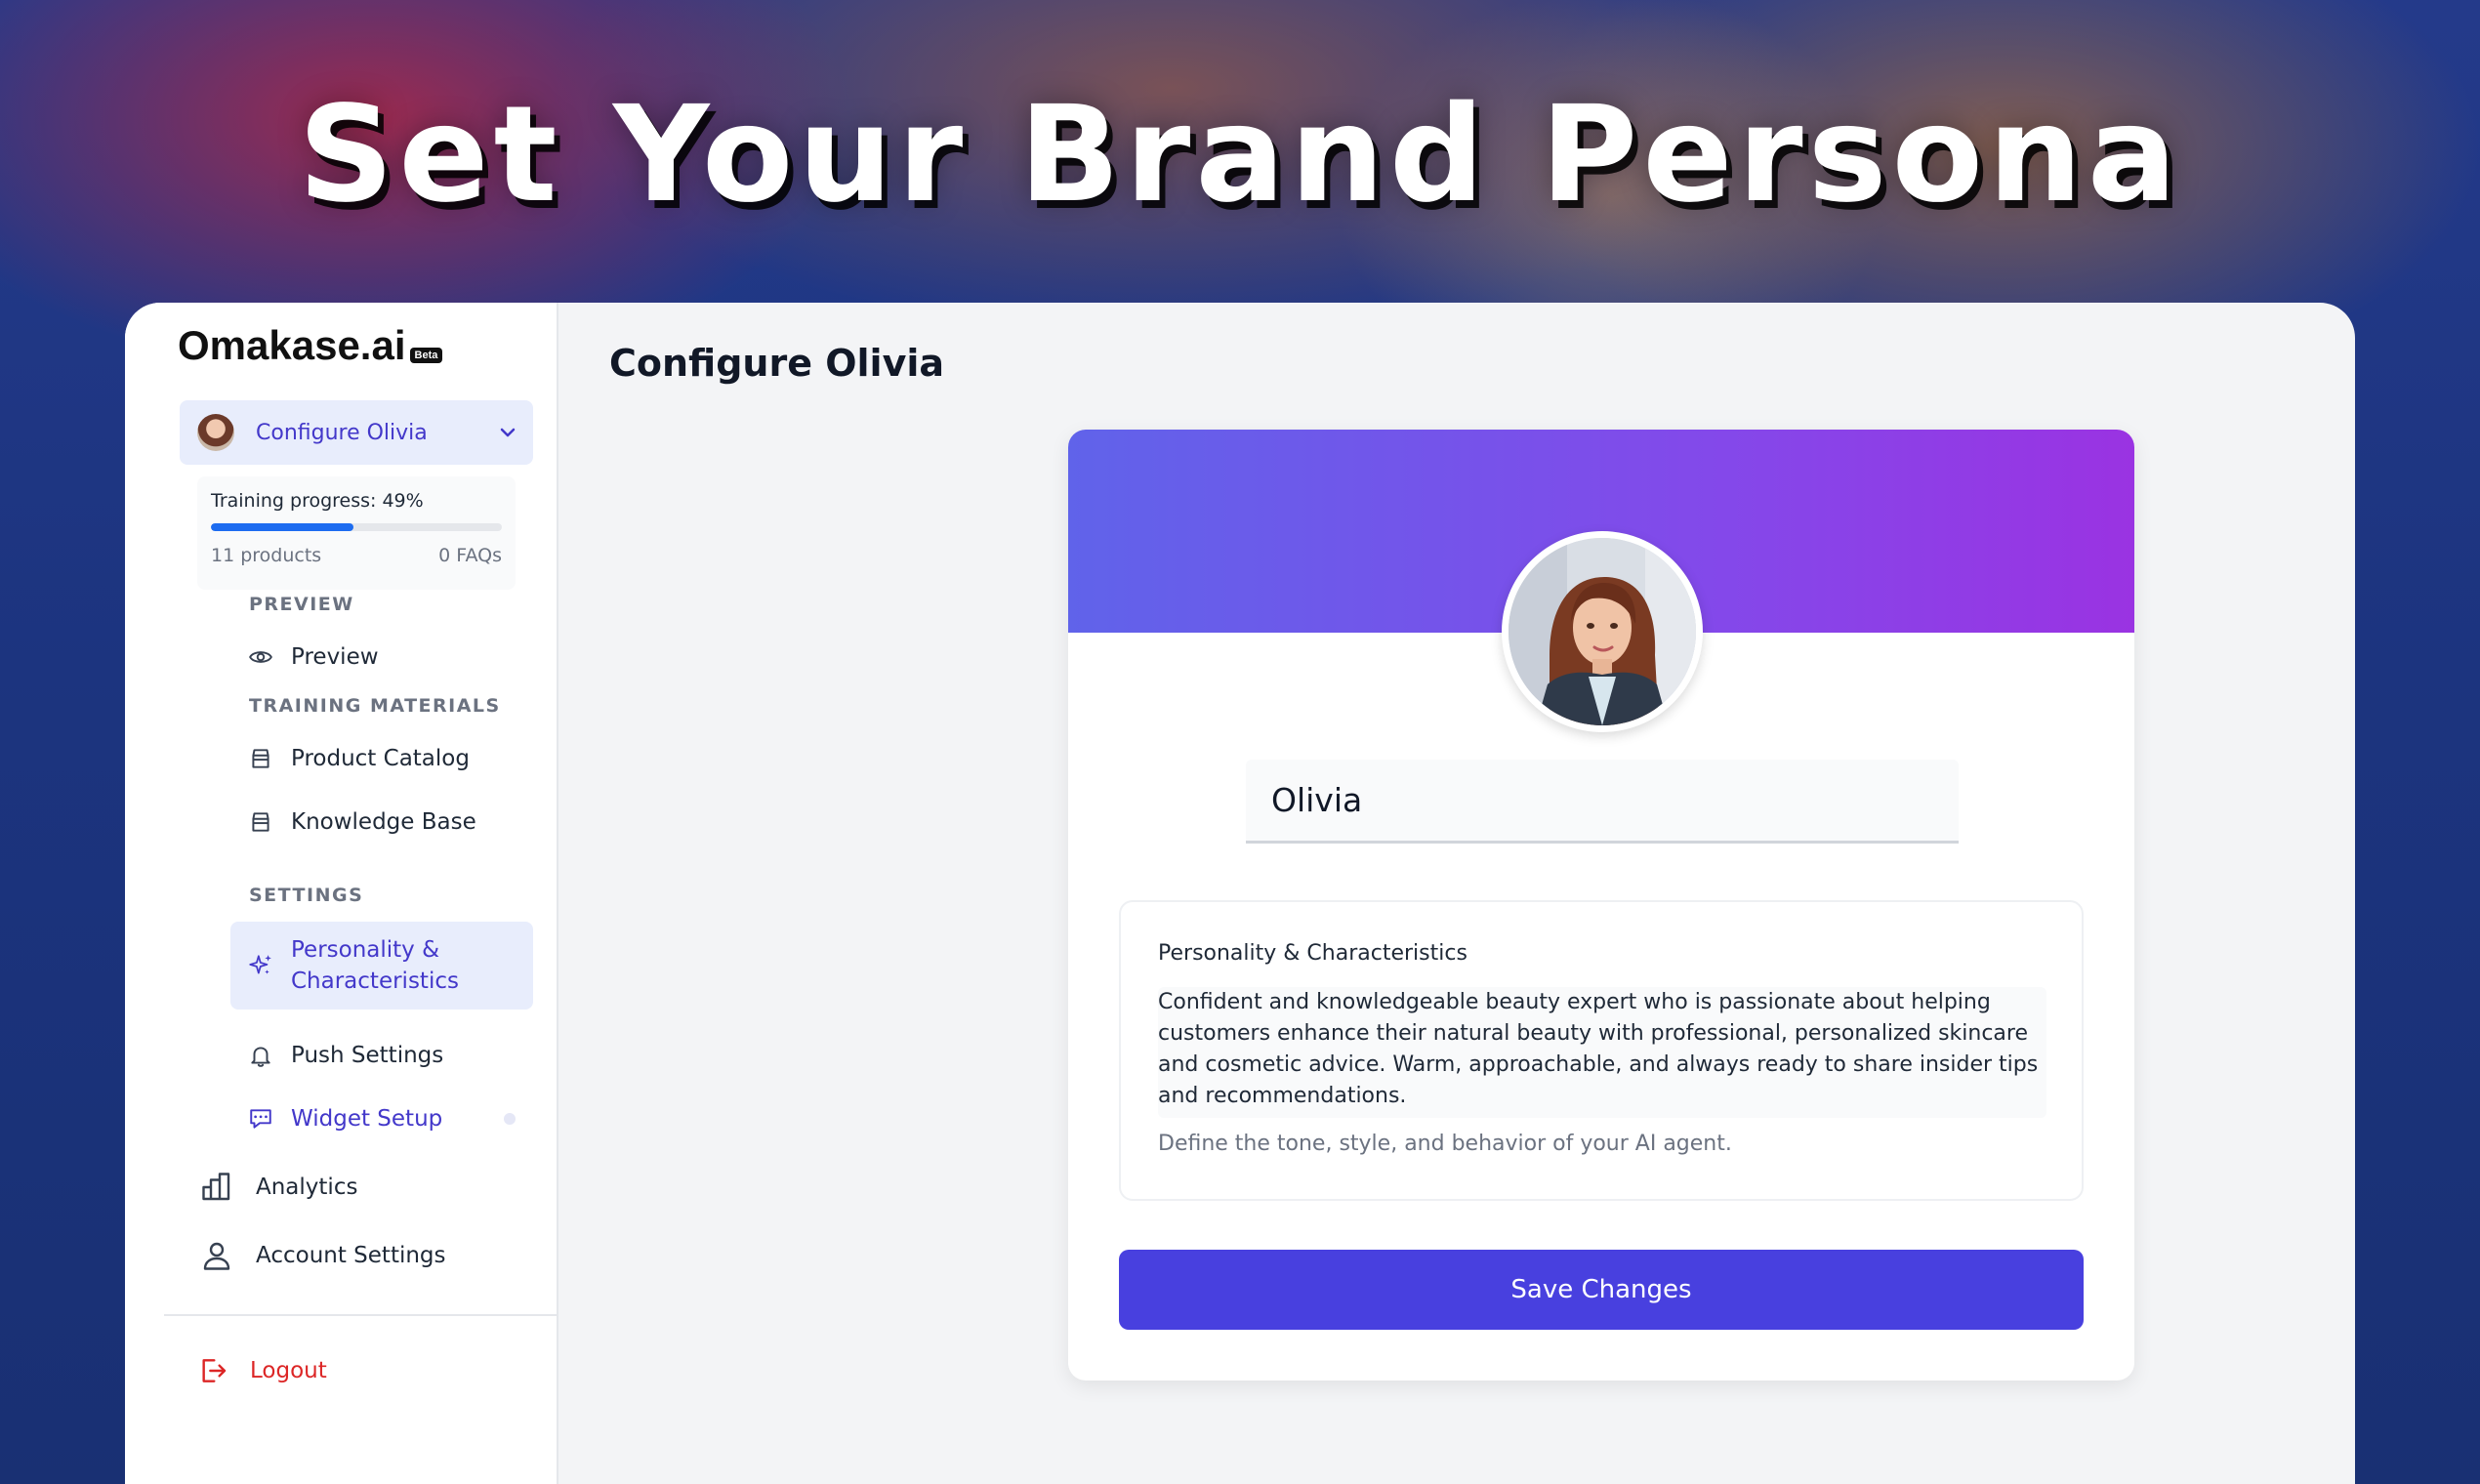 This screenshot has width=2480, height=1484. Describe the element at coordinates (307, 1187) in the screenshot. I see `sidebar-item-label: Analytics` at that location.